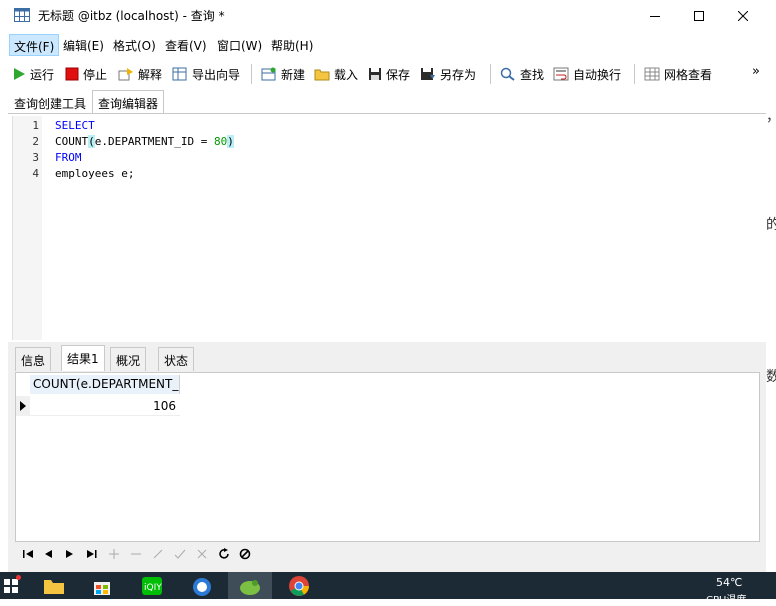  I want to click on first-record-button, so click(28, 554).